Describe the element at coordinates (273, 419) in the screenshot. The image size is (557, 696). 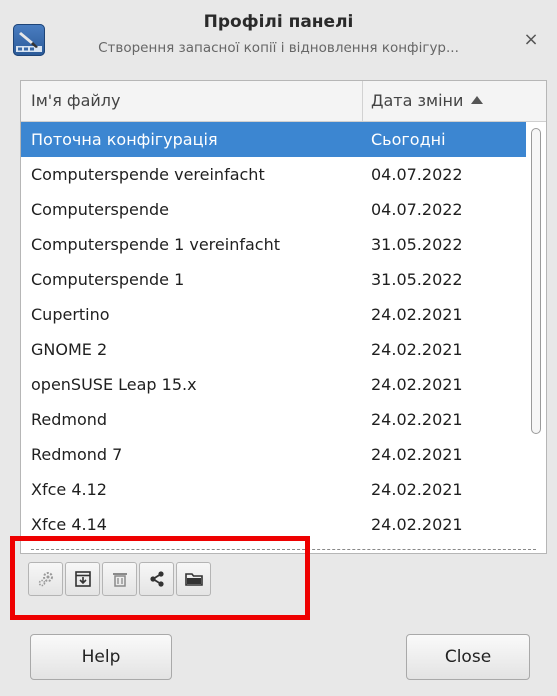
I see `list-row: Redmond 24.02.2021` at that location.